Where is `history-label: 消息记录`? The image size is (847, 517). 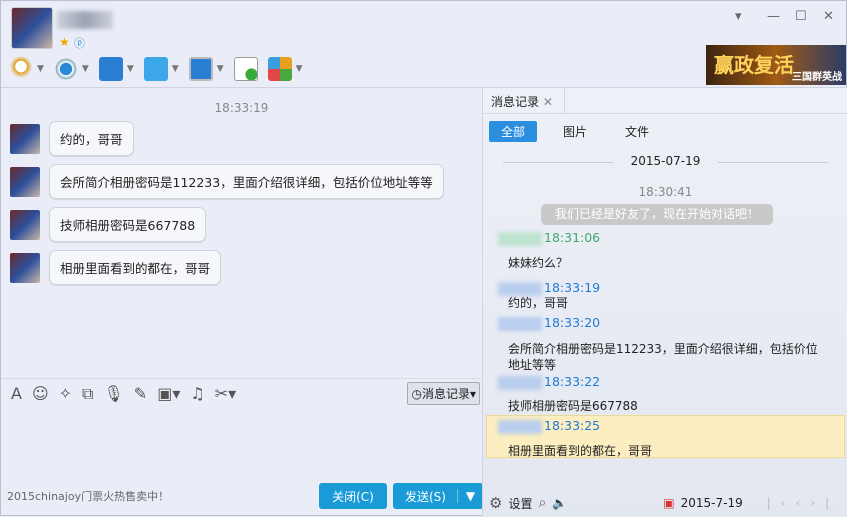
history-label: 消息记录 is located at coordinates (445, 394).